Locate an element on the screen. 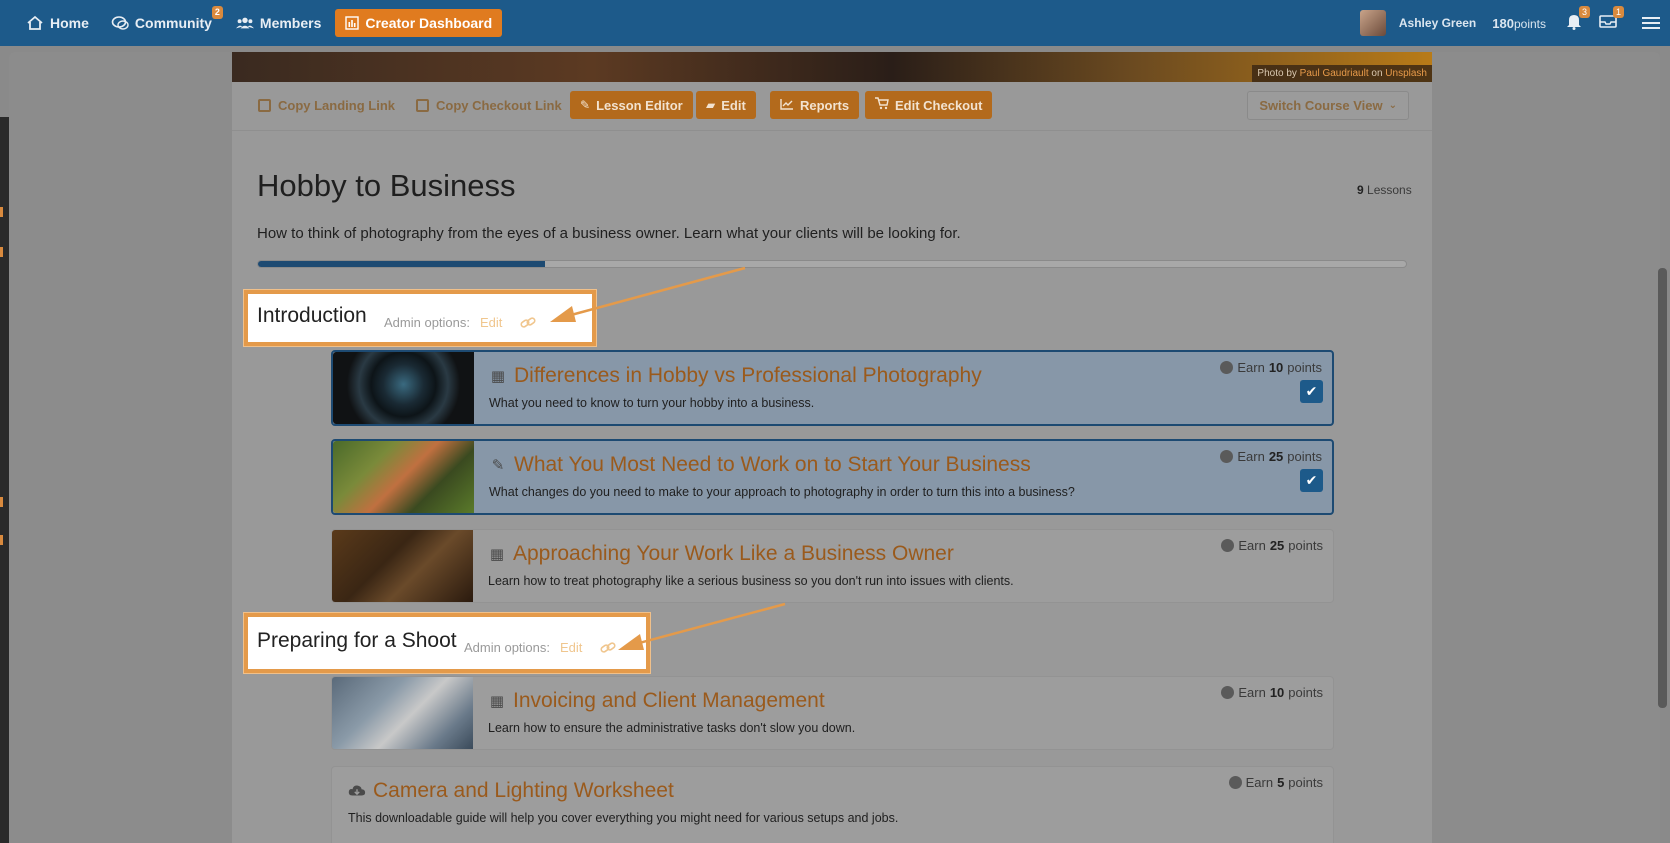 This screenshot has width=1670, height=843. switch-view-label: Switch Course View is located at coordinates (1321, 105).